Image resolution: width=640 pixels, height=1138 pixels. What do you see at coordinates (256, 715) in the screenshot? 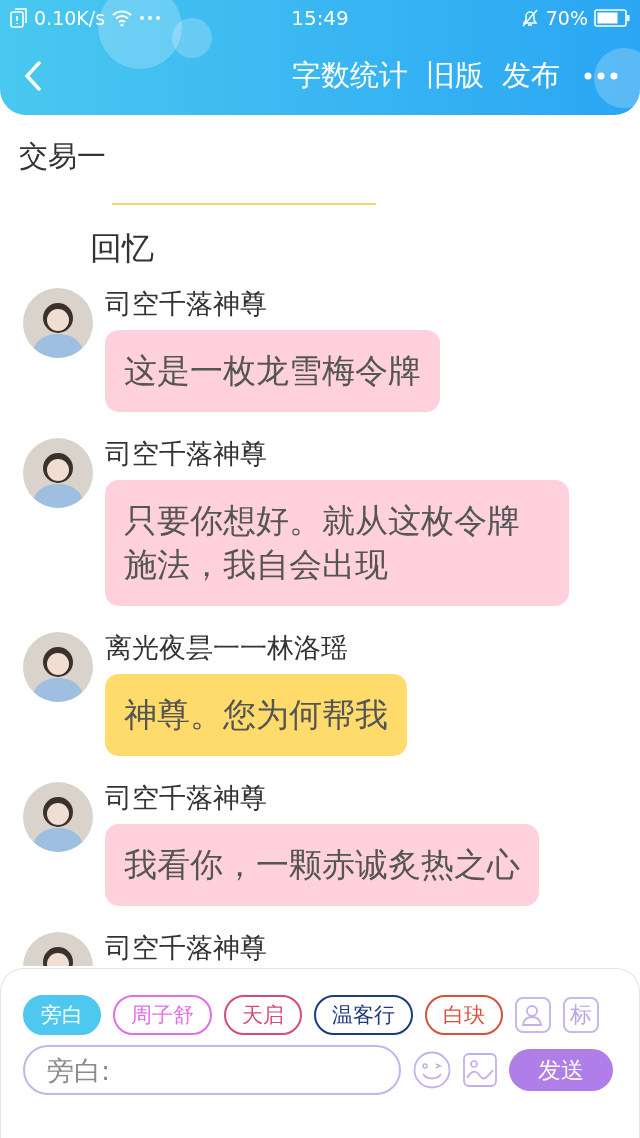
I see `message-bubble: 神尊。您为何帮我` at bounding box center [256, 715].